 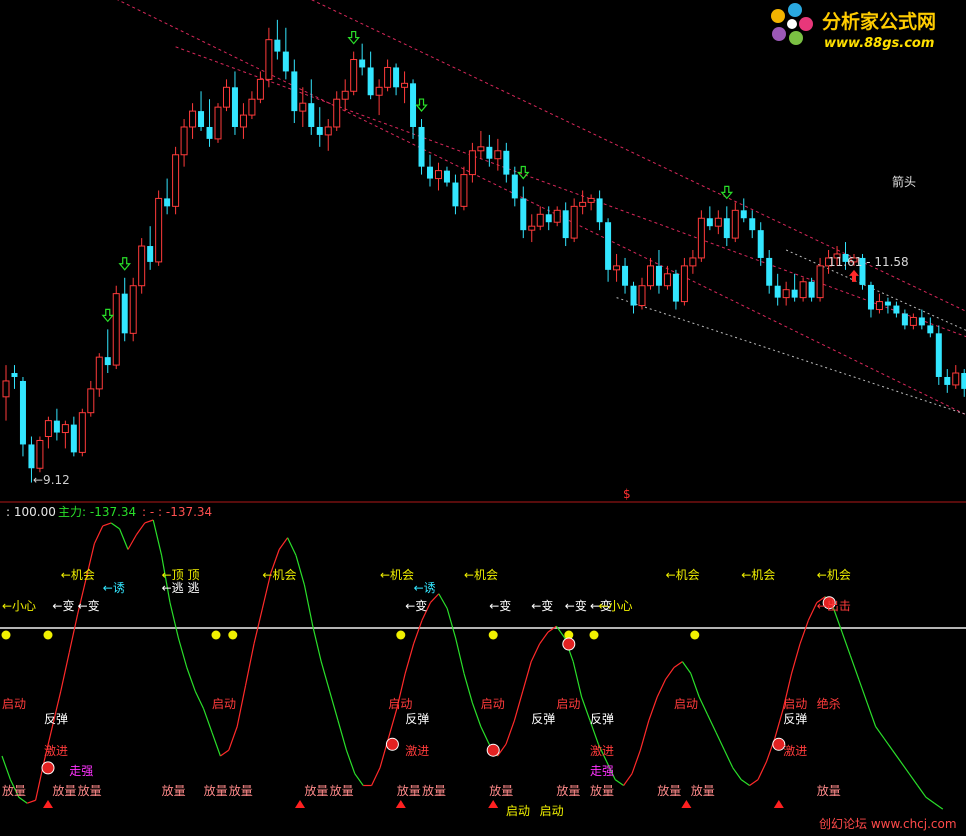 I want to click on low-price-label: ←9.12, so click(x=51, y=480).